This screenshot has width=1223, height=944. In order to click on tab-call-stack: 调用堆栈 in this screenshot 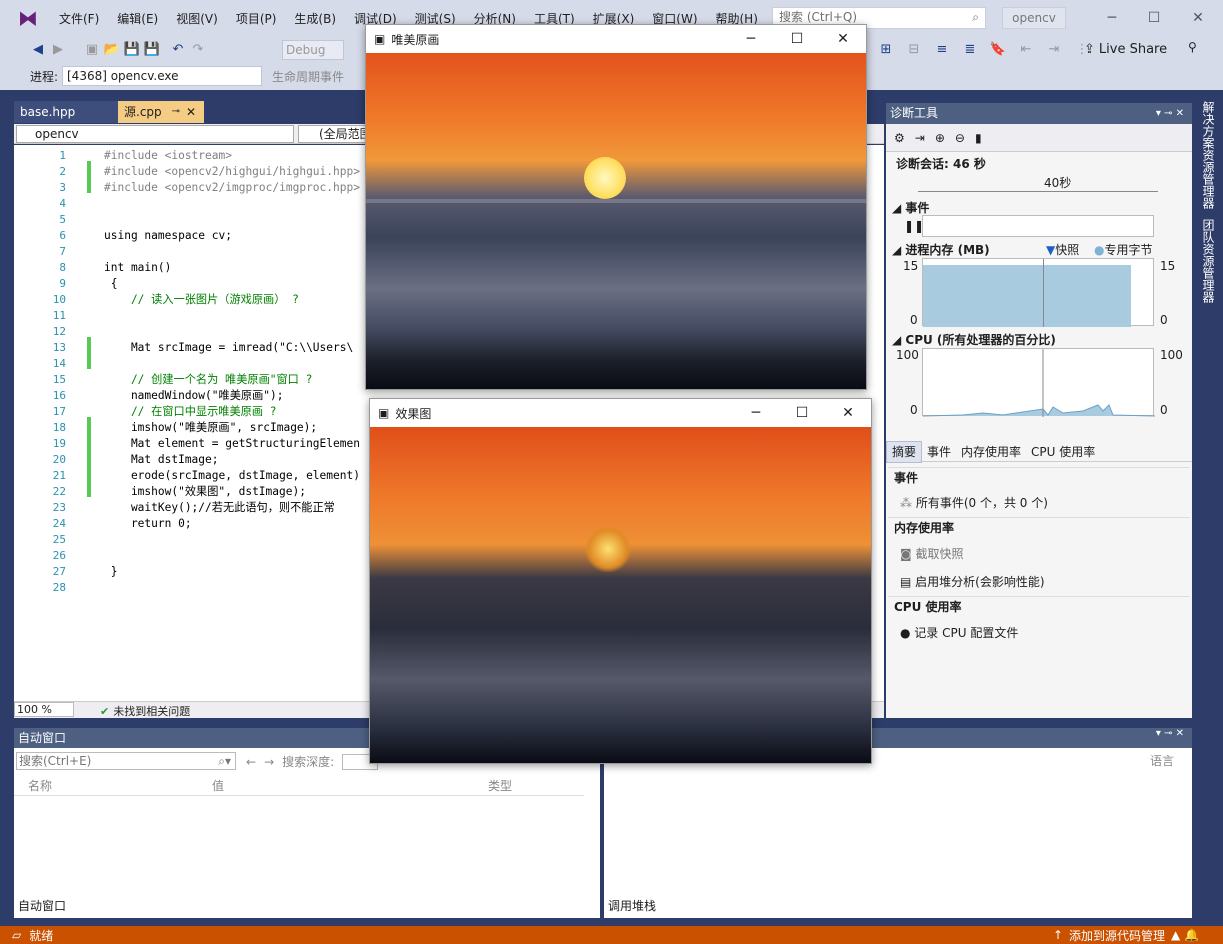, I will do `click(632, 906)`.